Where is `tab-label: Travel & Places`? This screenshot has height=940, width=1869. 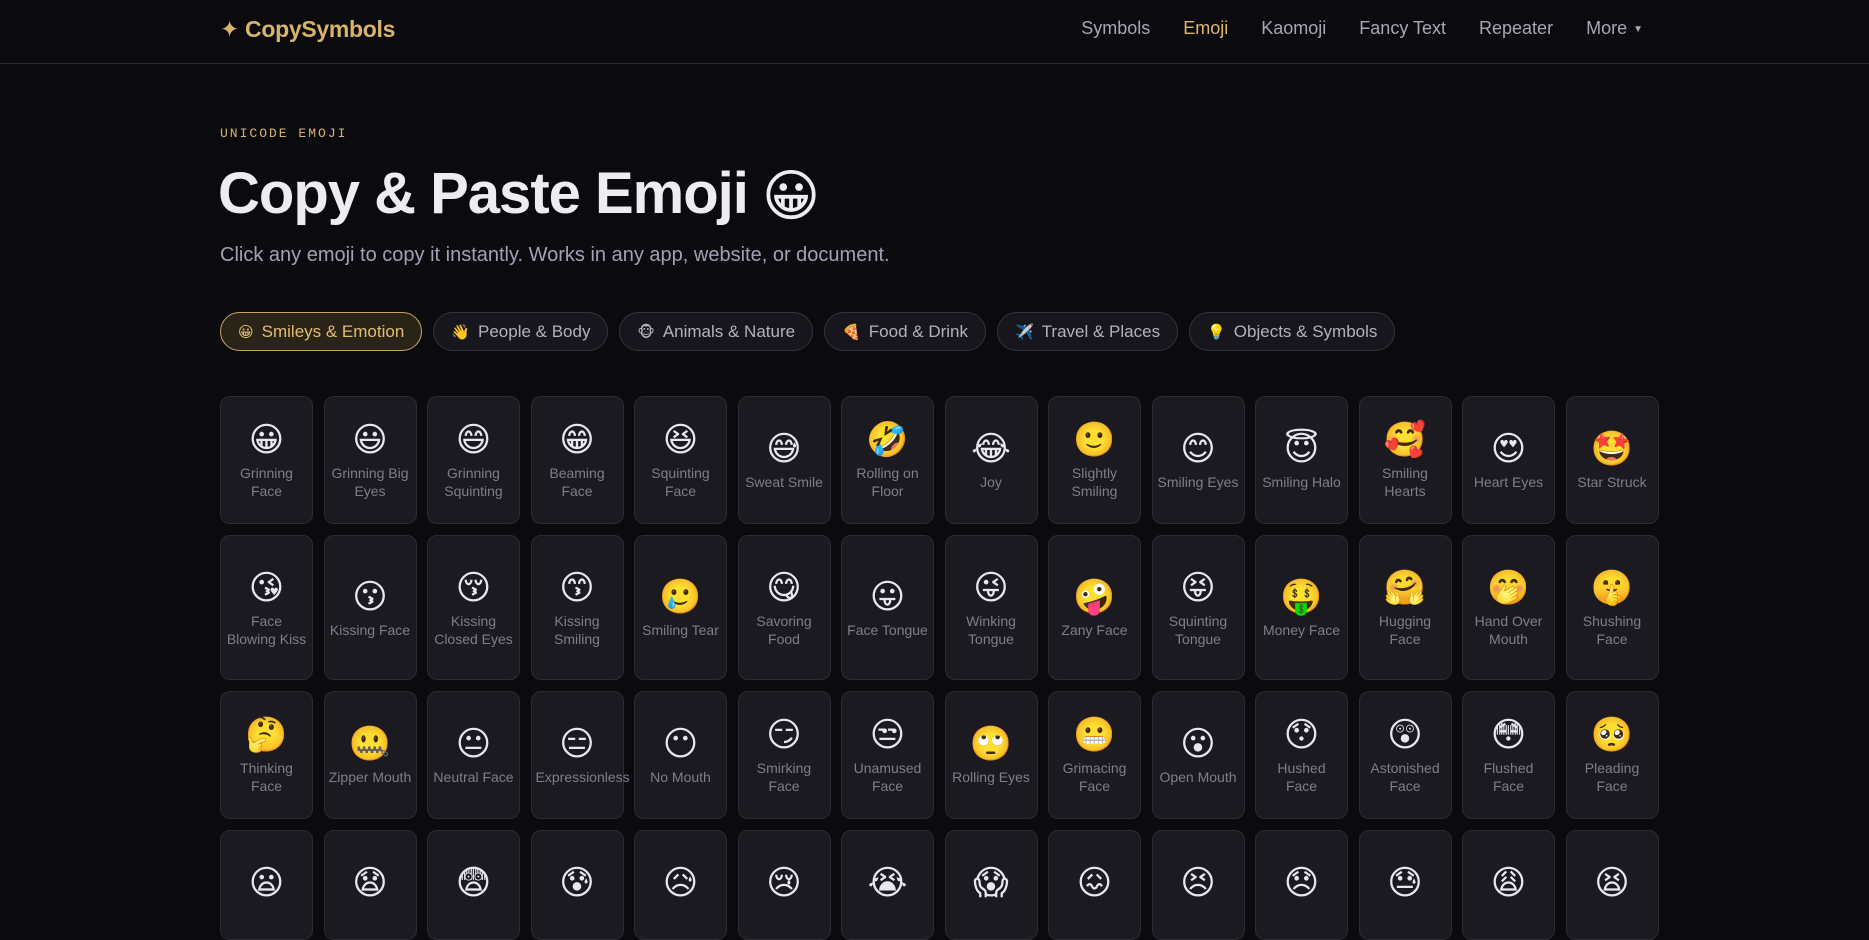
tab-label: Travel & Places is located at coordinates (1101, 331).